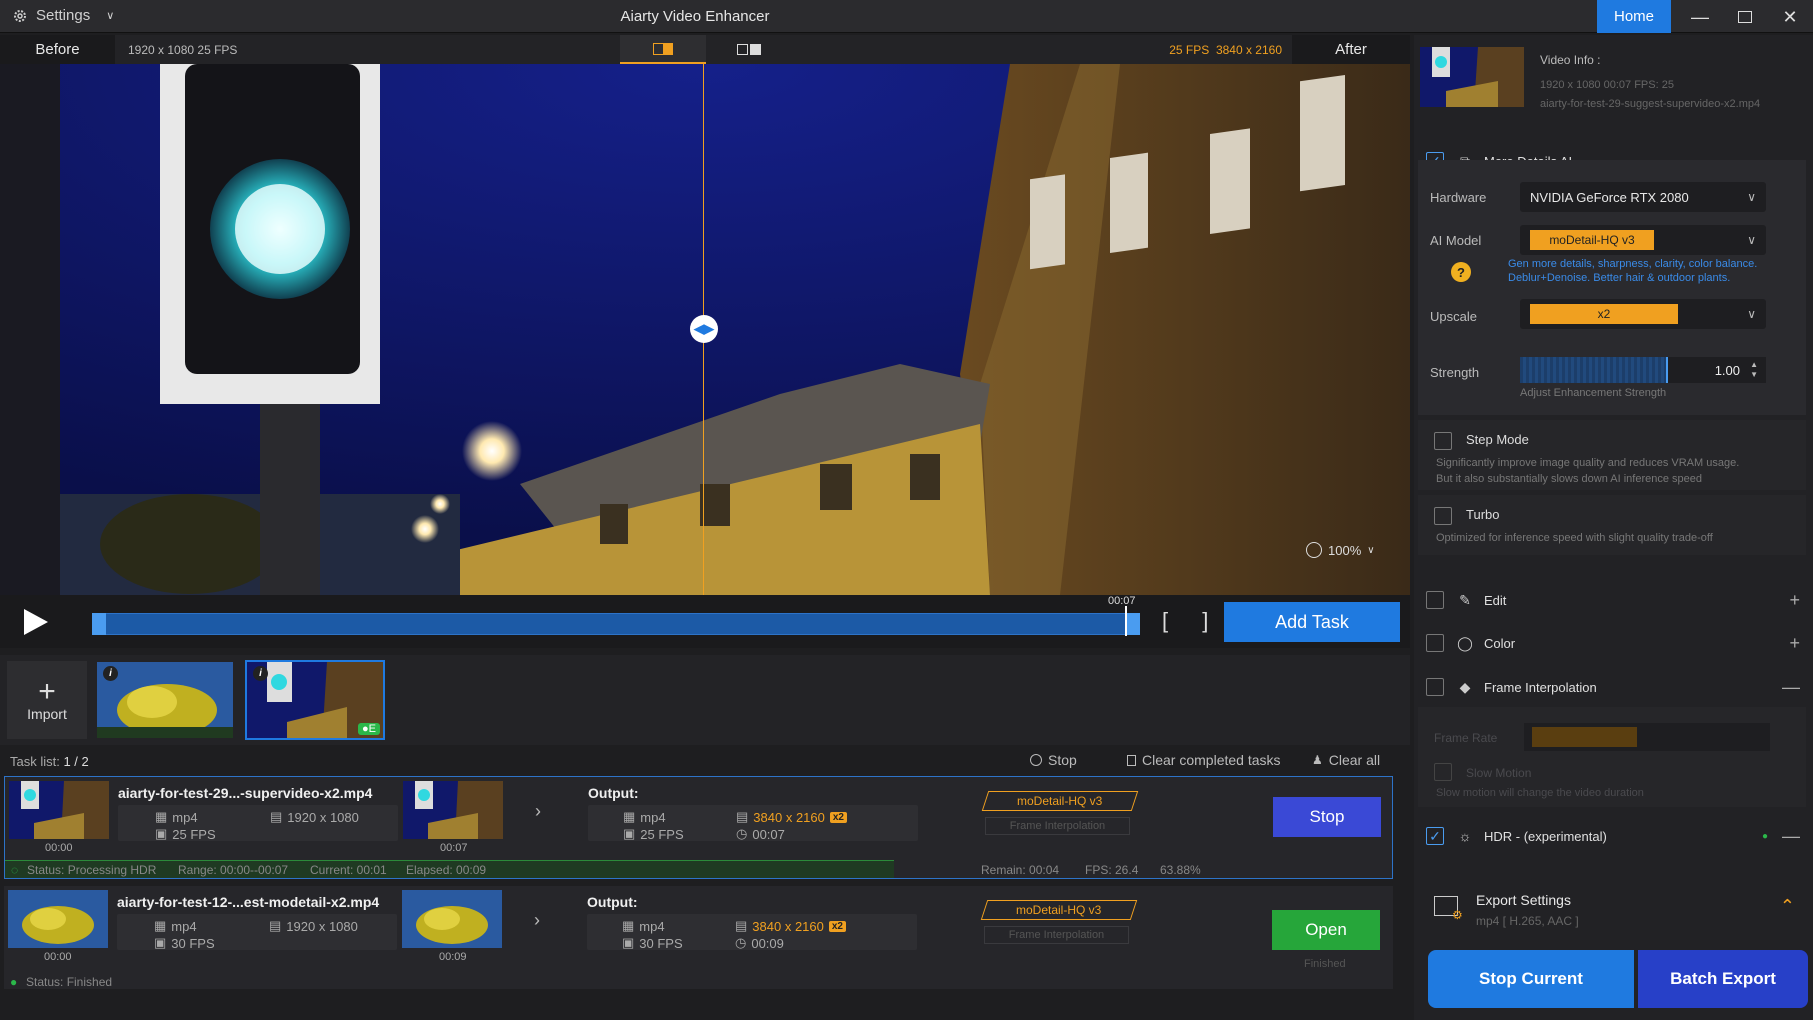 This screenshot has height=1020, width=1813. I want to click on ai-model-select: moDetail-HQ v3 ∨, so click(1643, 240).